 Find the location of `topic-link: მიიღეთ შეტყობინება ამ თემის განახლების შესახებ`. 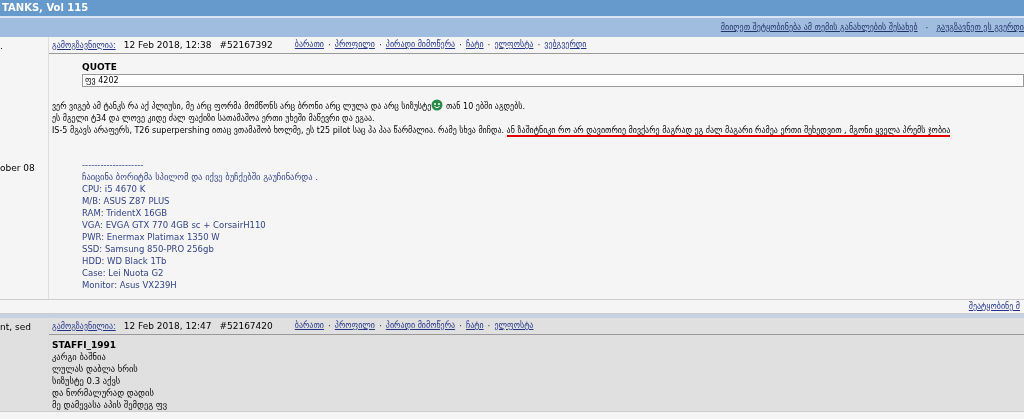

topic-link: მიიღეთ შეტყობინება ამ თემის განახლების შესახებ is located at coordinates (819, 27).